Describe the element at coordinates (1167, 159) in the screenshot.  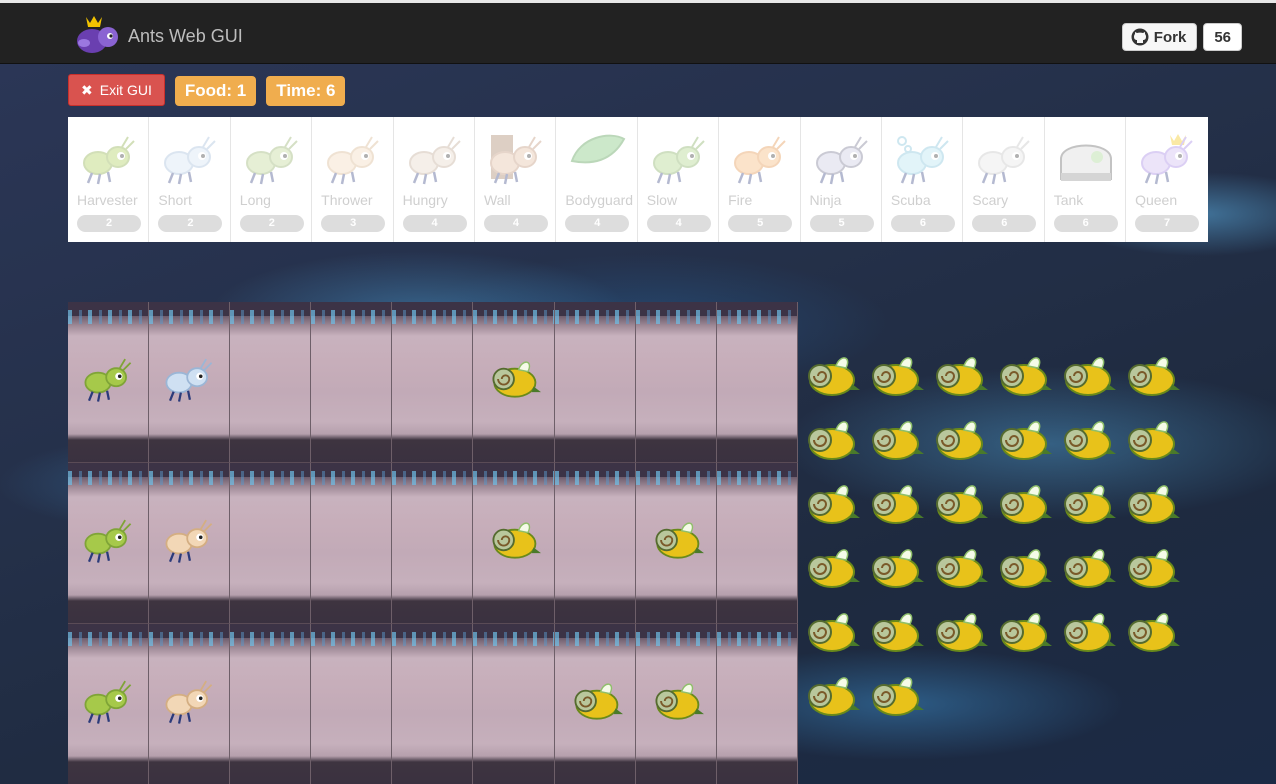
I see `queen-ant-icon` at that location.